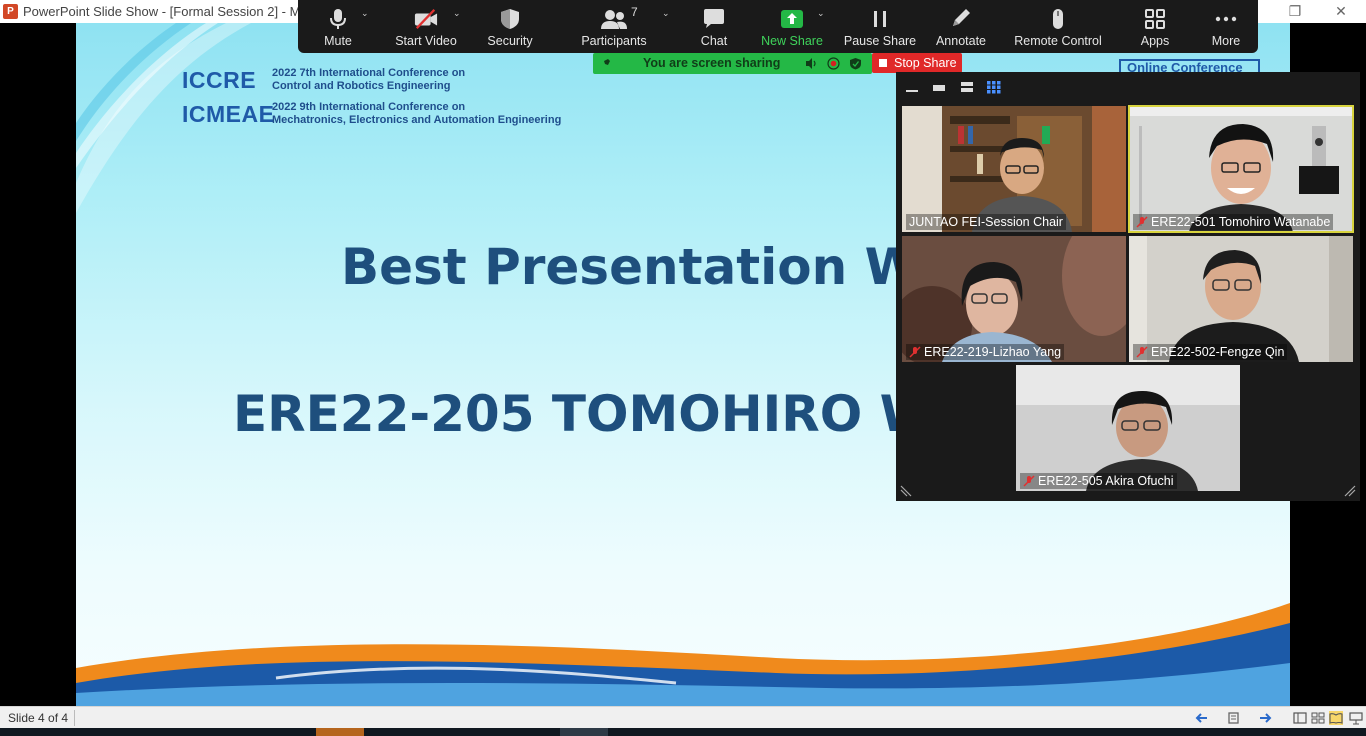 This screenshot has width=1366, height=736. What do you see at coordinates (365, 13) in the screenshot?
I see `mute-options-caret: ⌄` at bounding box center [365, 13].